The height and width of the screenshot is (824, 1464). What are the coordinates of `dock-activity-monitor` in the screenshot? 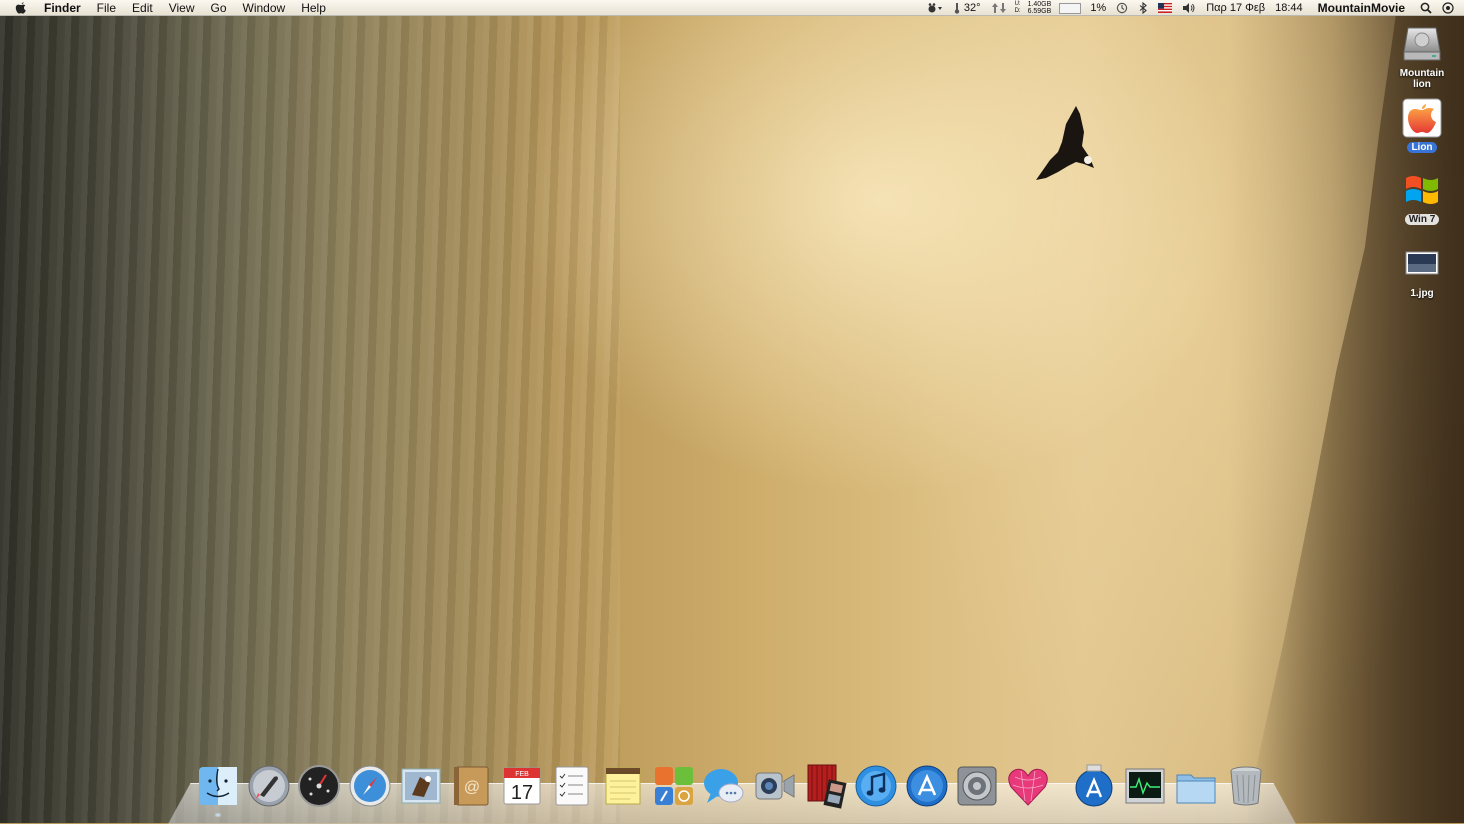 It's located at (1145, 786).